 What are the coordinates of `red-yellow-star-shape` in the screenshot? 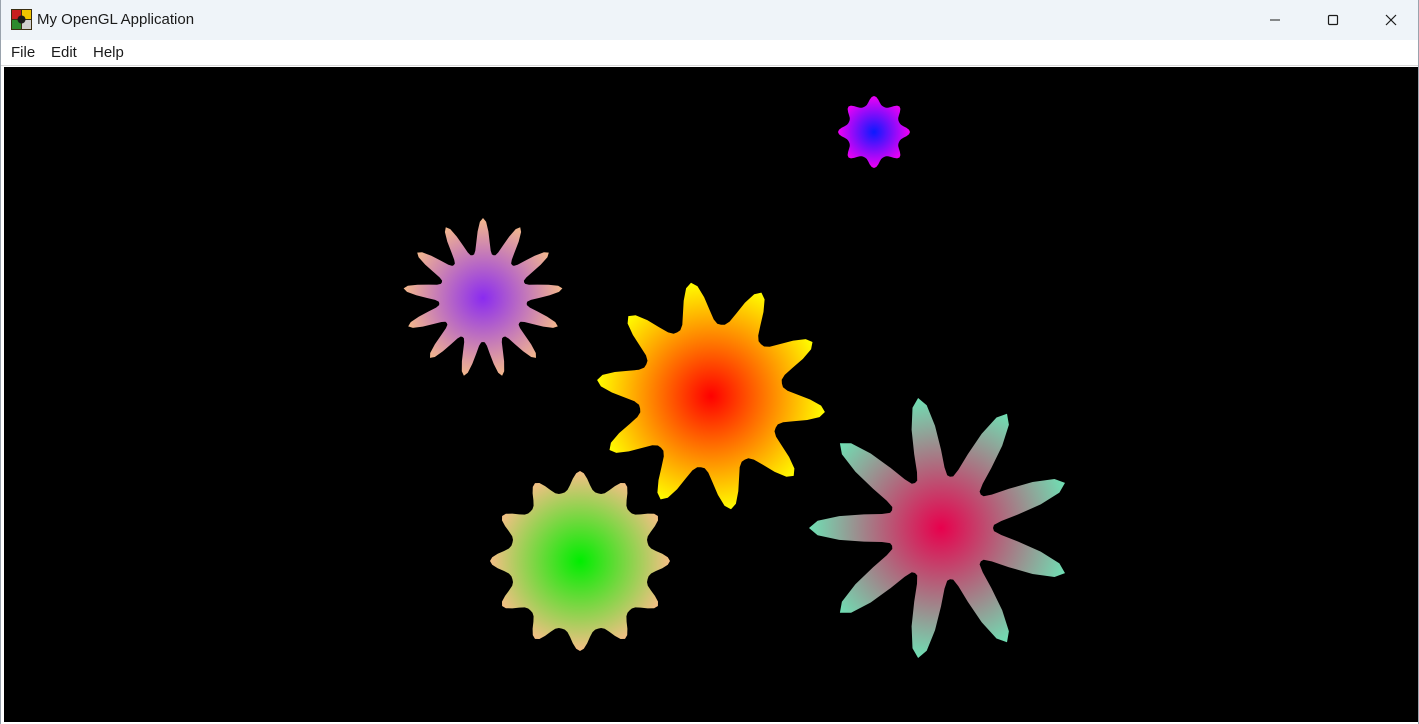 It's located at (711, 396).